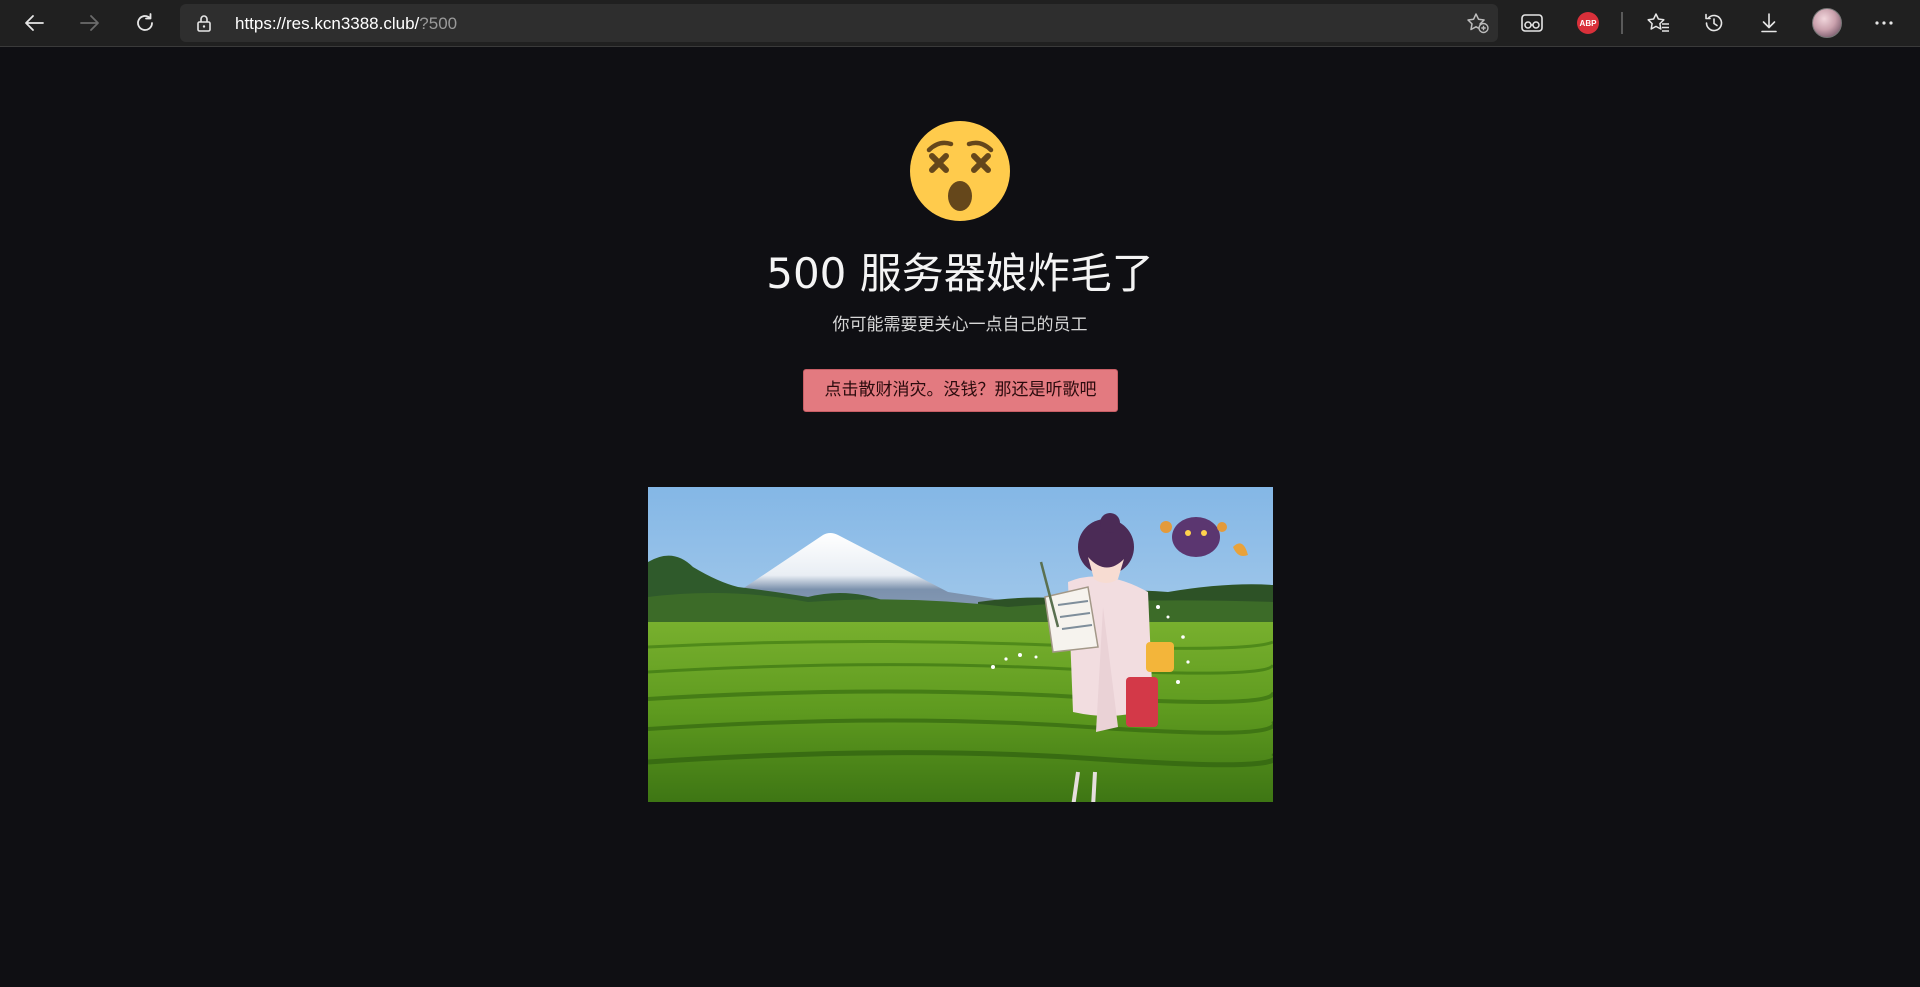 The height and width of the screenshot is (987, 1920). What do you see at coordinates (1622, 23) in the screenshot?
I see `toolbar-divider` at bounding box center [1622, 23].